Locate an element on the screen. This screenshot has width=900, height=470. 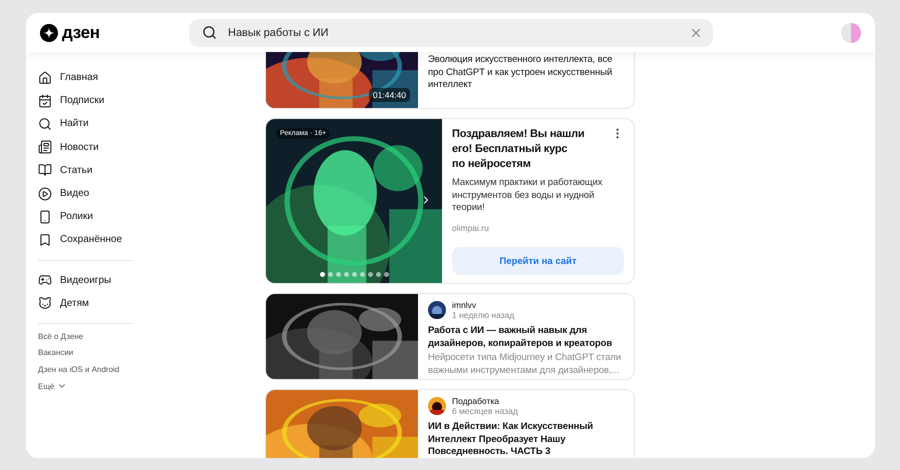
post-time: 6 месяцев назад is located at coordinates (485, 411).